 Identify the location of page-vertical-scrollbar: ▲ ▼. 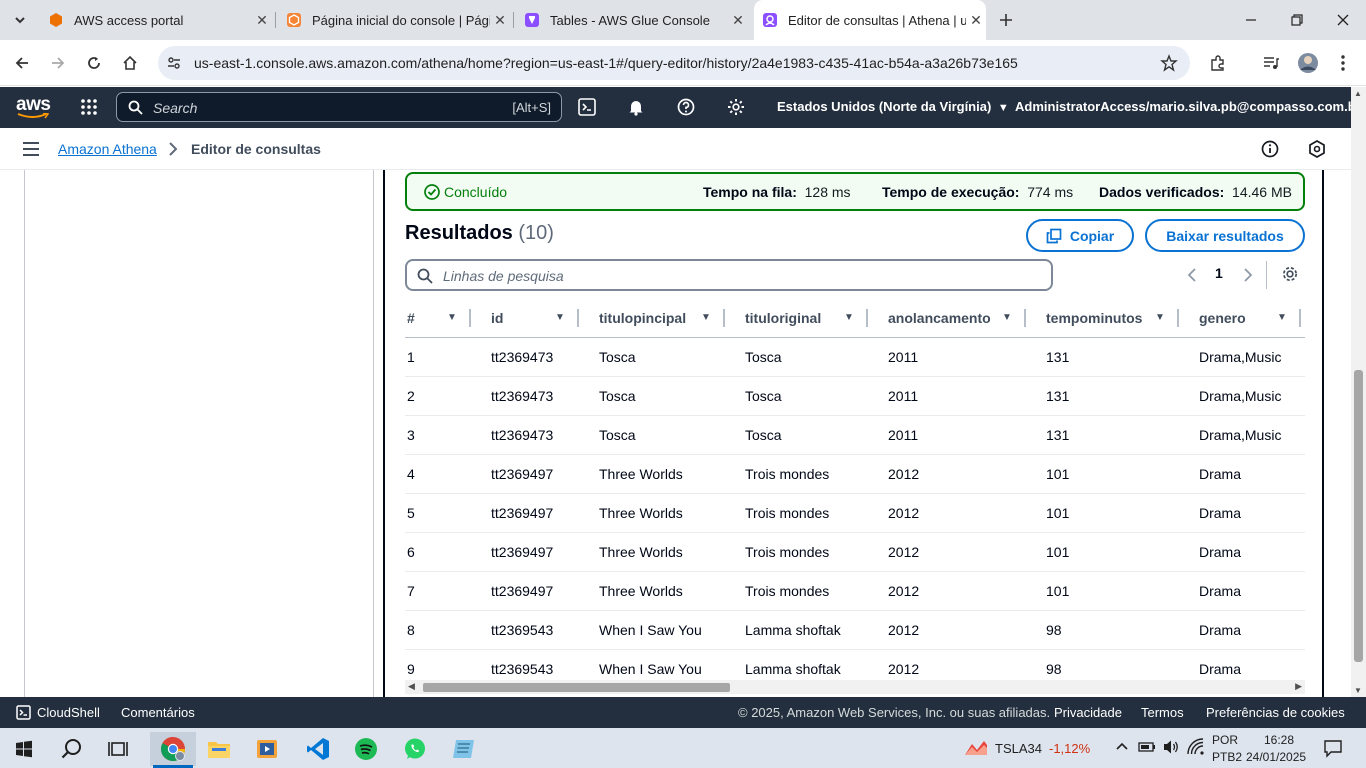
(1358, 392).